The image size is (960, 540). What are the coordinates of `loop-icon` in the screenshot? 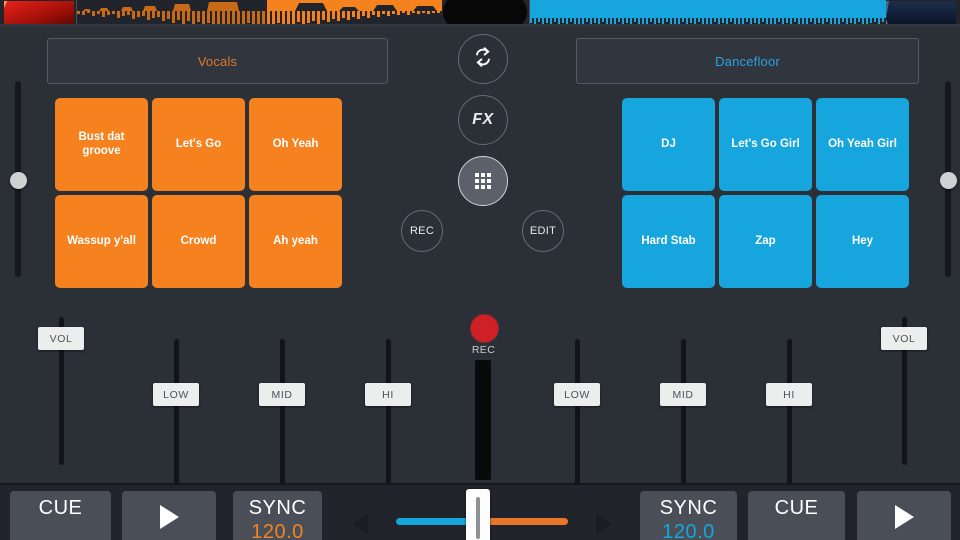 It's located at (483, 59).